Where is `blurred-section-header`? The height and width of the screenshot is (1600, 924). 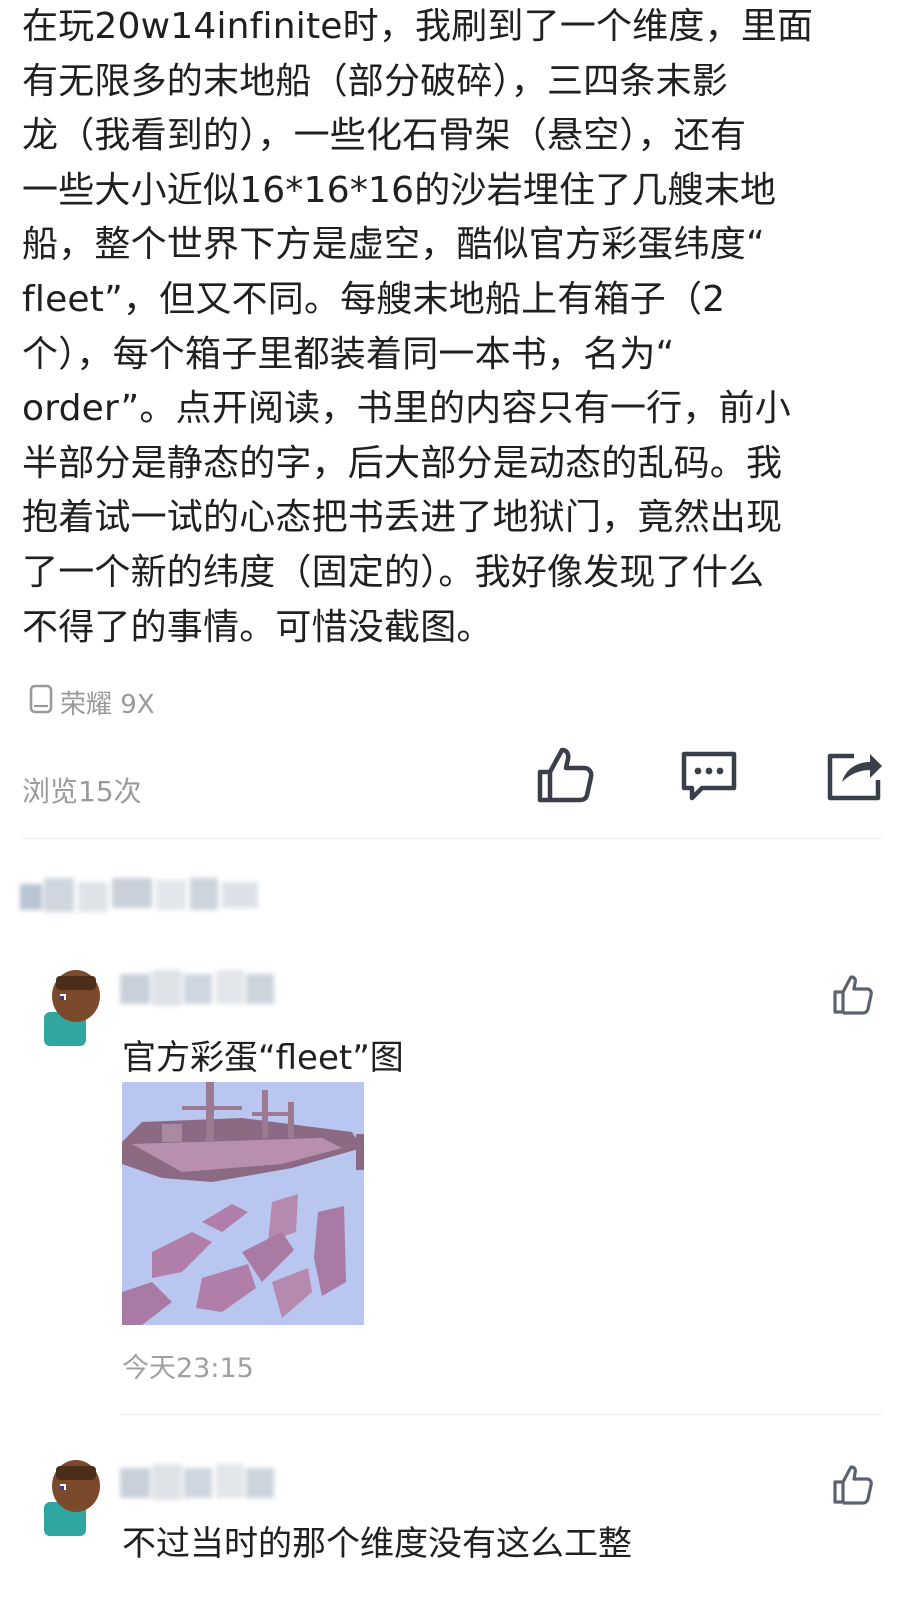 blurred-section-header is located at coordinates (140, 897).